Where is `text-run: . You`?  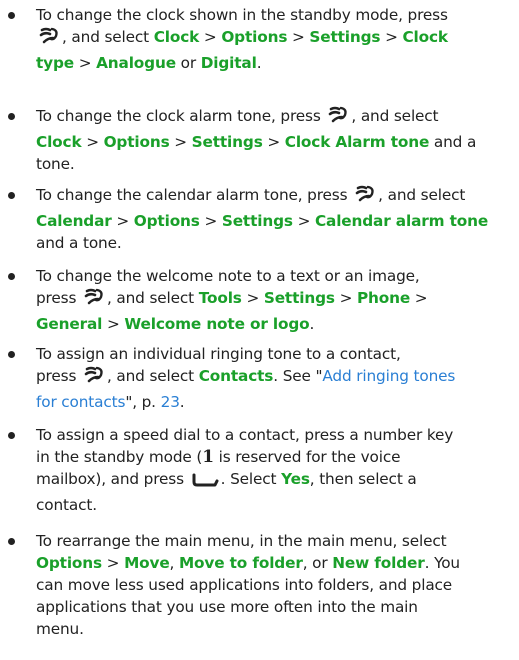 text-run: . You is located at coordinates (442, 563).